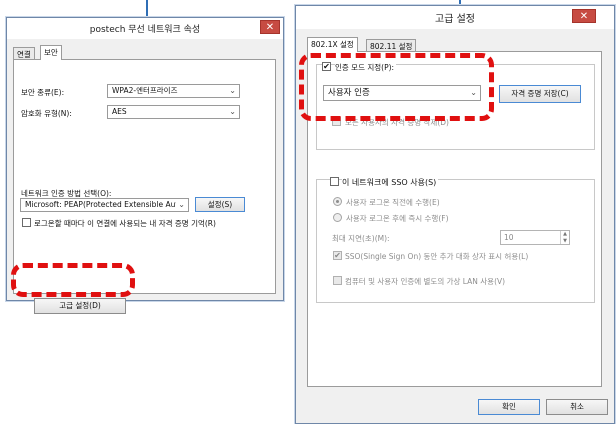 The height and width of the screenshot is (424, 616). I want to click on sso-before-logon-label: 사용자 로그온 직전에 수행(E), so click(393, 202).